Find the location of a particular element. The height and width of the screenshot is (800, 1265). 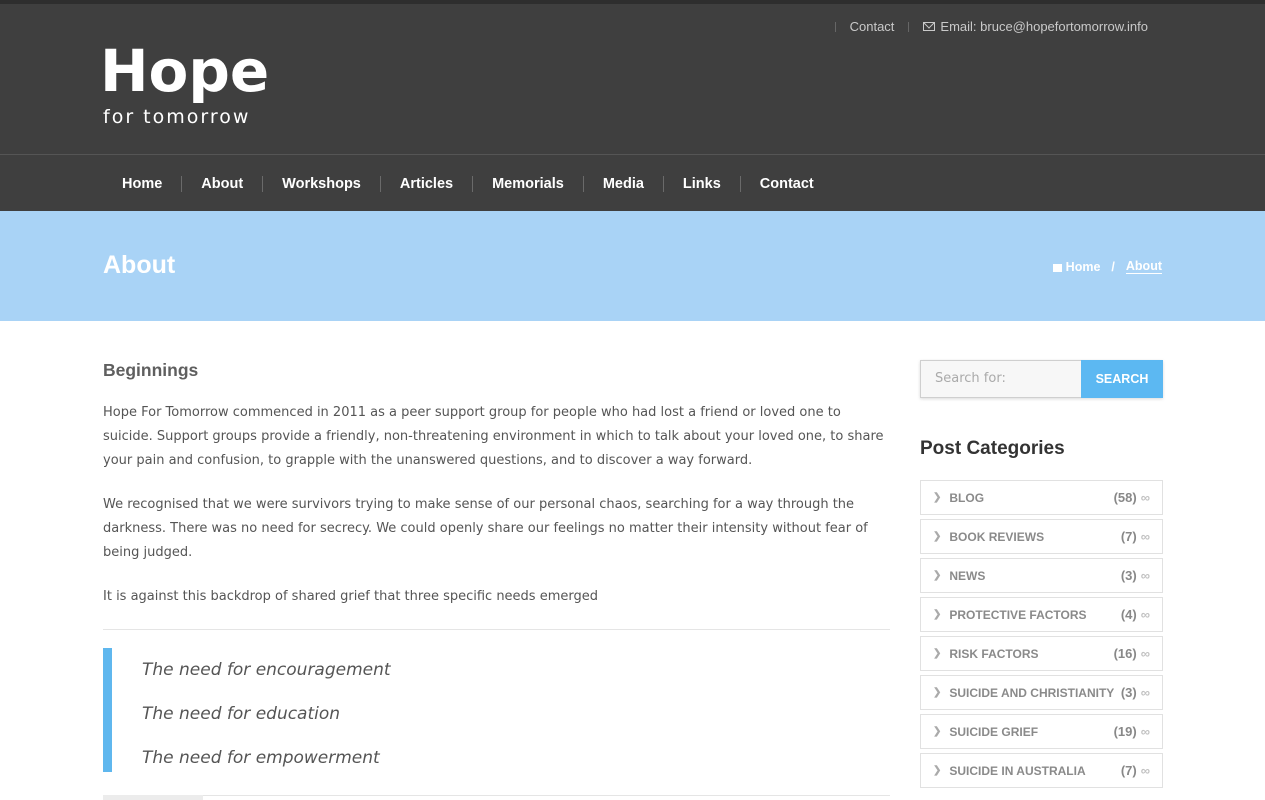

site-logo: Hope for tomorrow is located at coordinates (184, 84).